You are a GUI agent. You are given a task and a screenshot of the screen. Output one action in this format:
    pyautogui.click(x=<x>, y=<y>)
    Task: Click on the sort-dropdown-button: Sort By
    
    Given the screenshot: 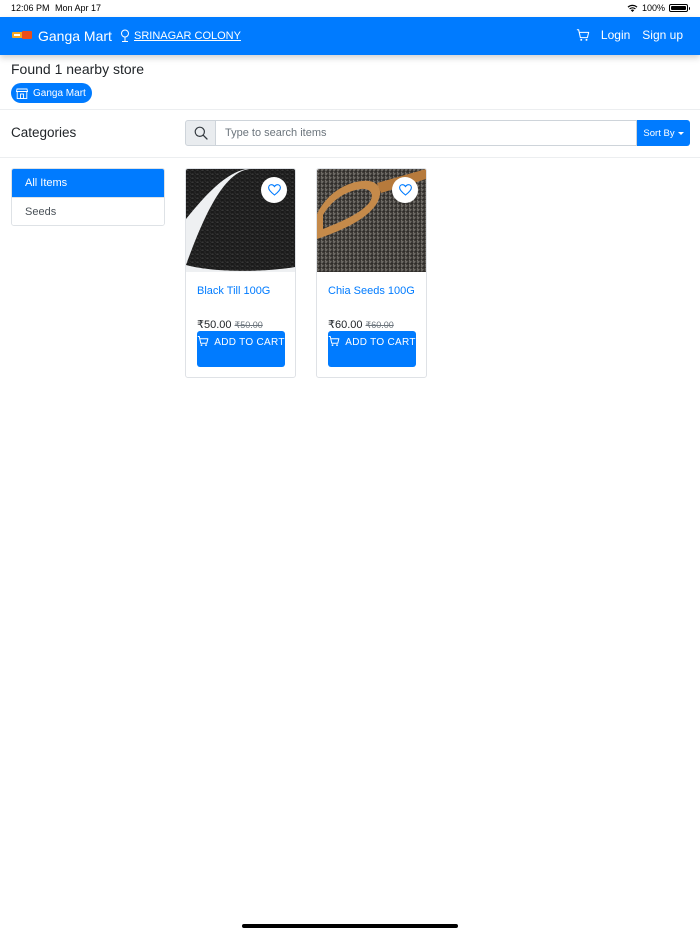 What is the action you would take?
    pyautogui.click(x=663, y=133)
    